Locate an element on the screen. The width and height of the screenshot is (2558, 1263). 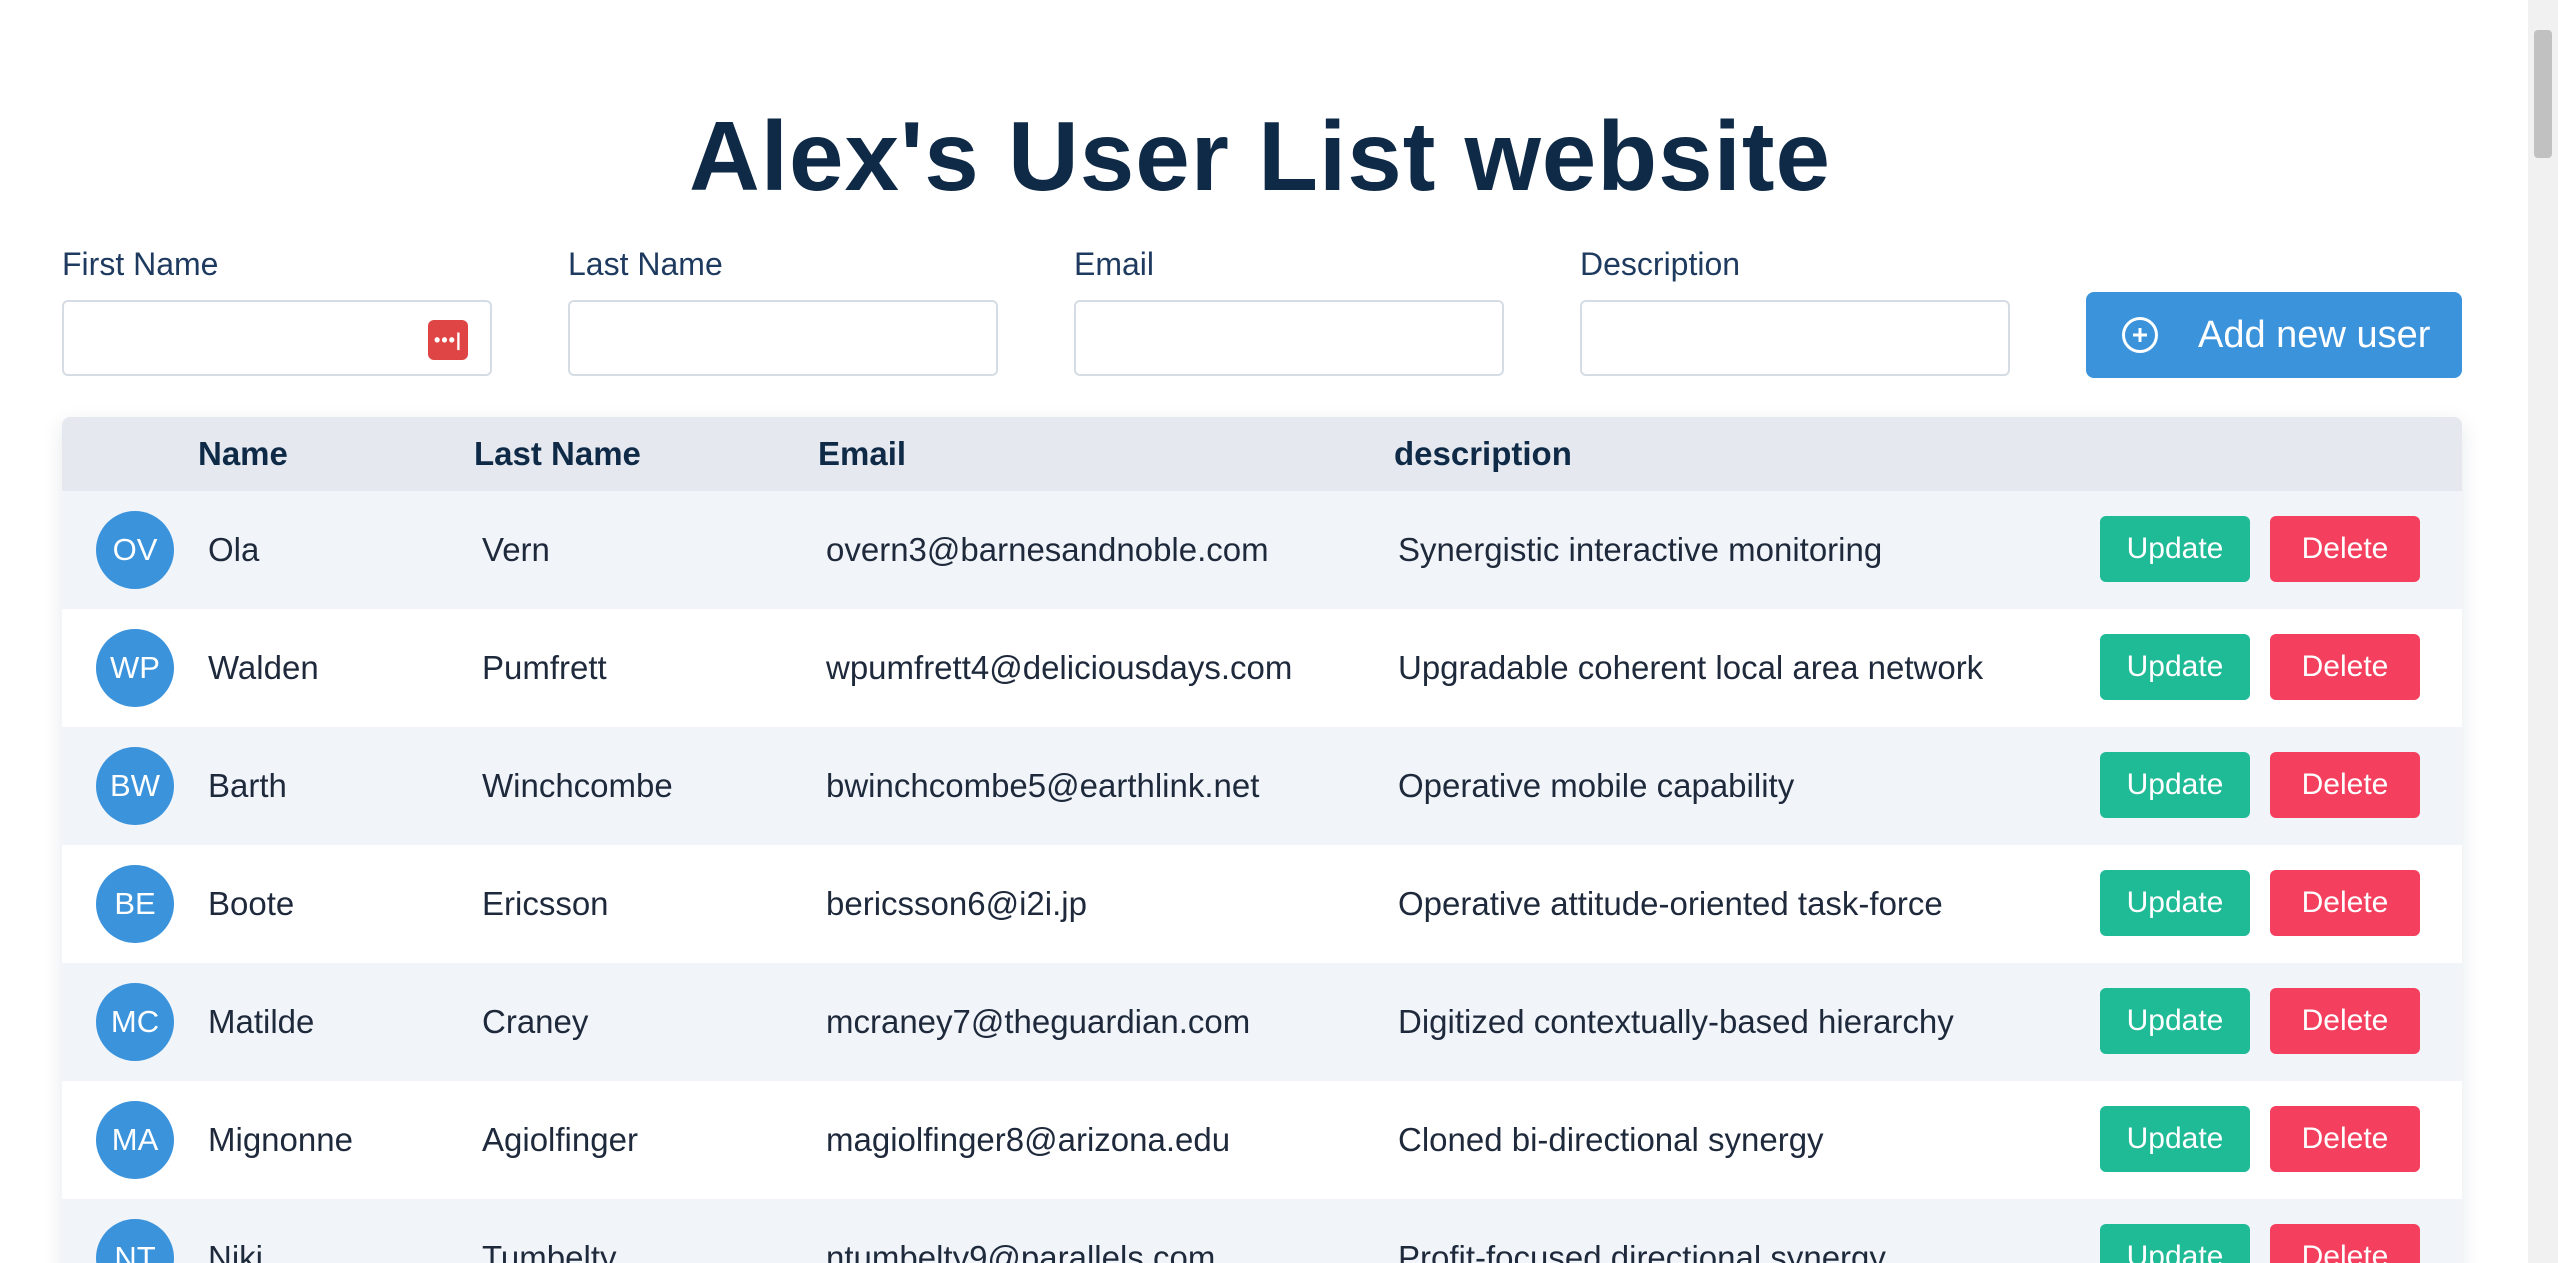
first-name-field: First Name •••| is located at coordinates (278, 310).